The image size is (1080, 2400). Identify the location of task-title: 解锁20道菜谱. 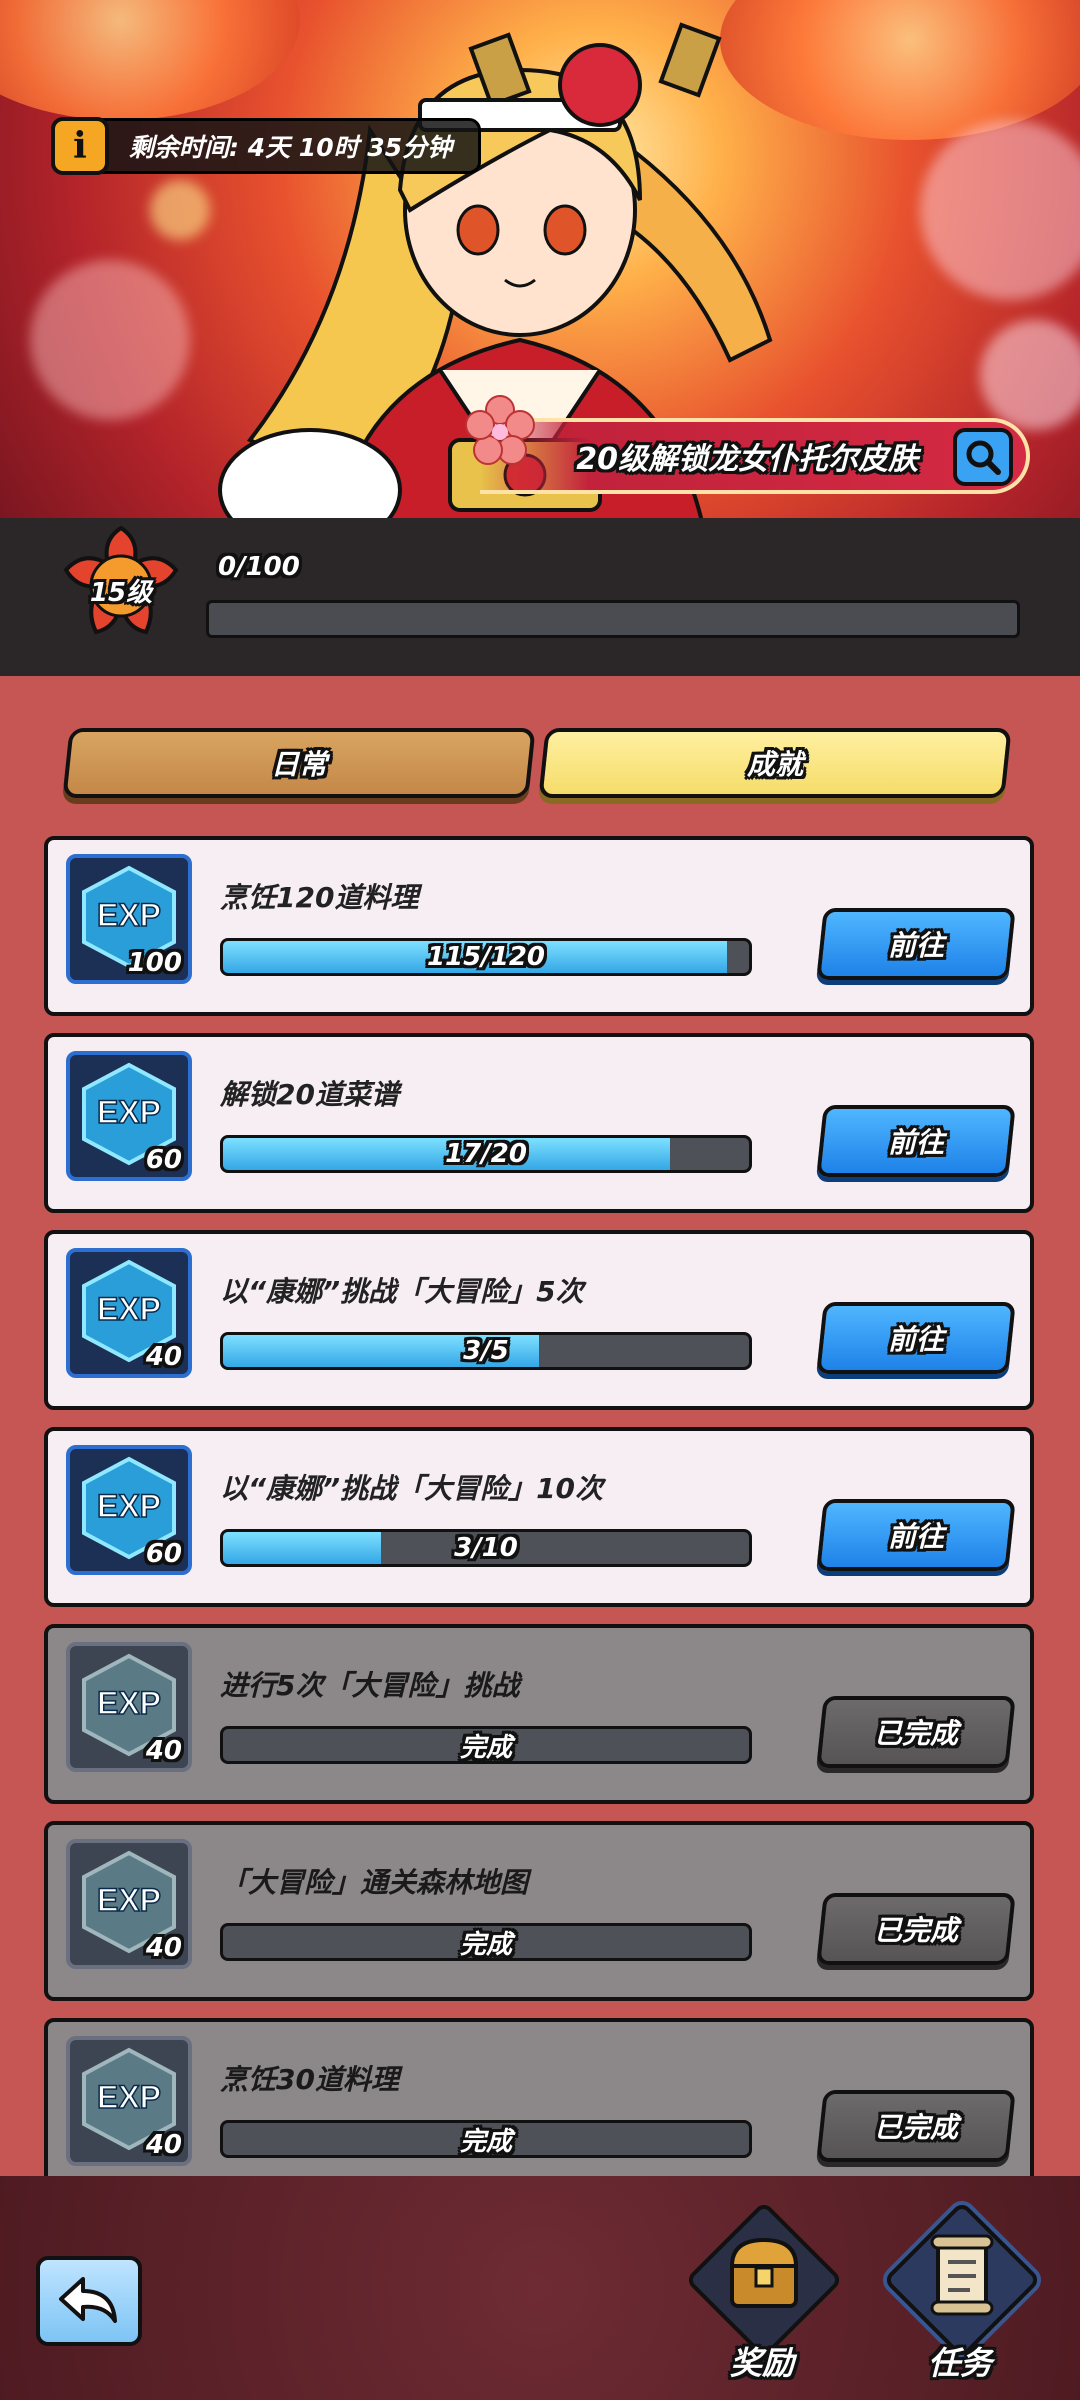
(309, 1094).